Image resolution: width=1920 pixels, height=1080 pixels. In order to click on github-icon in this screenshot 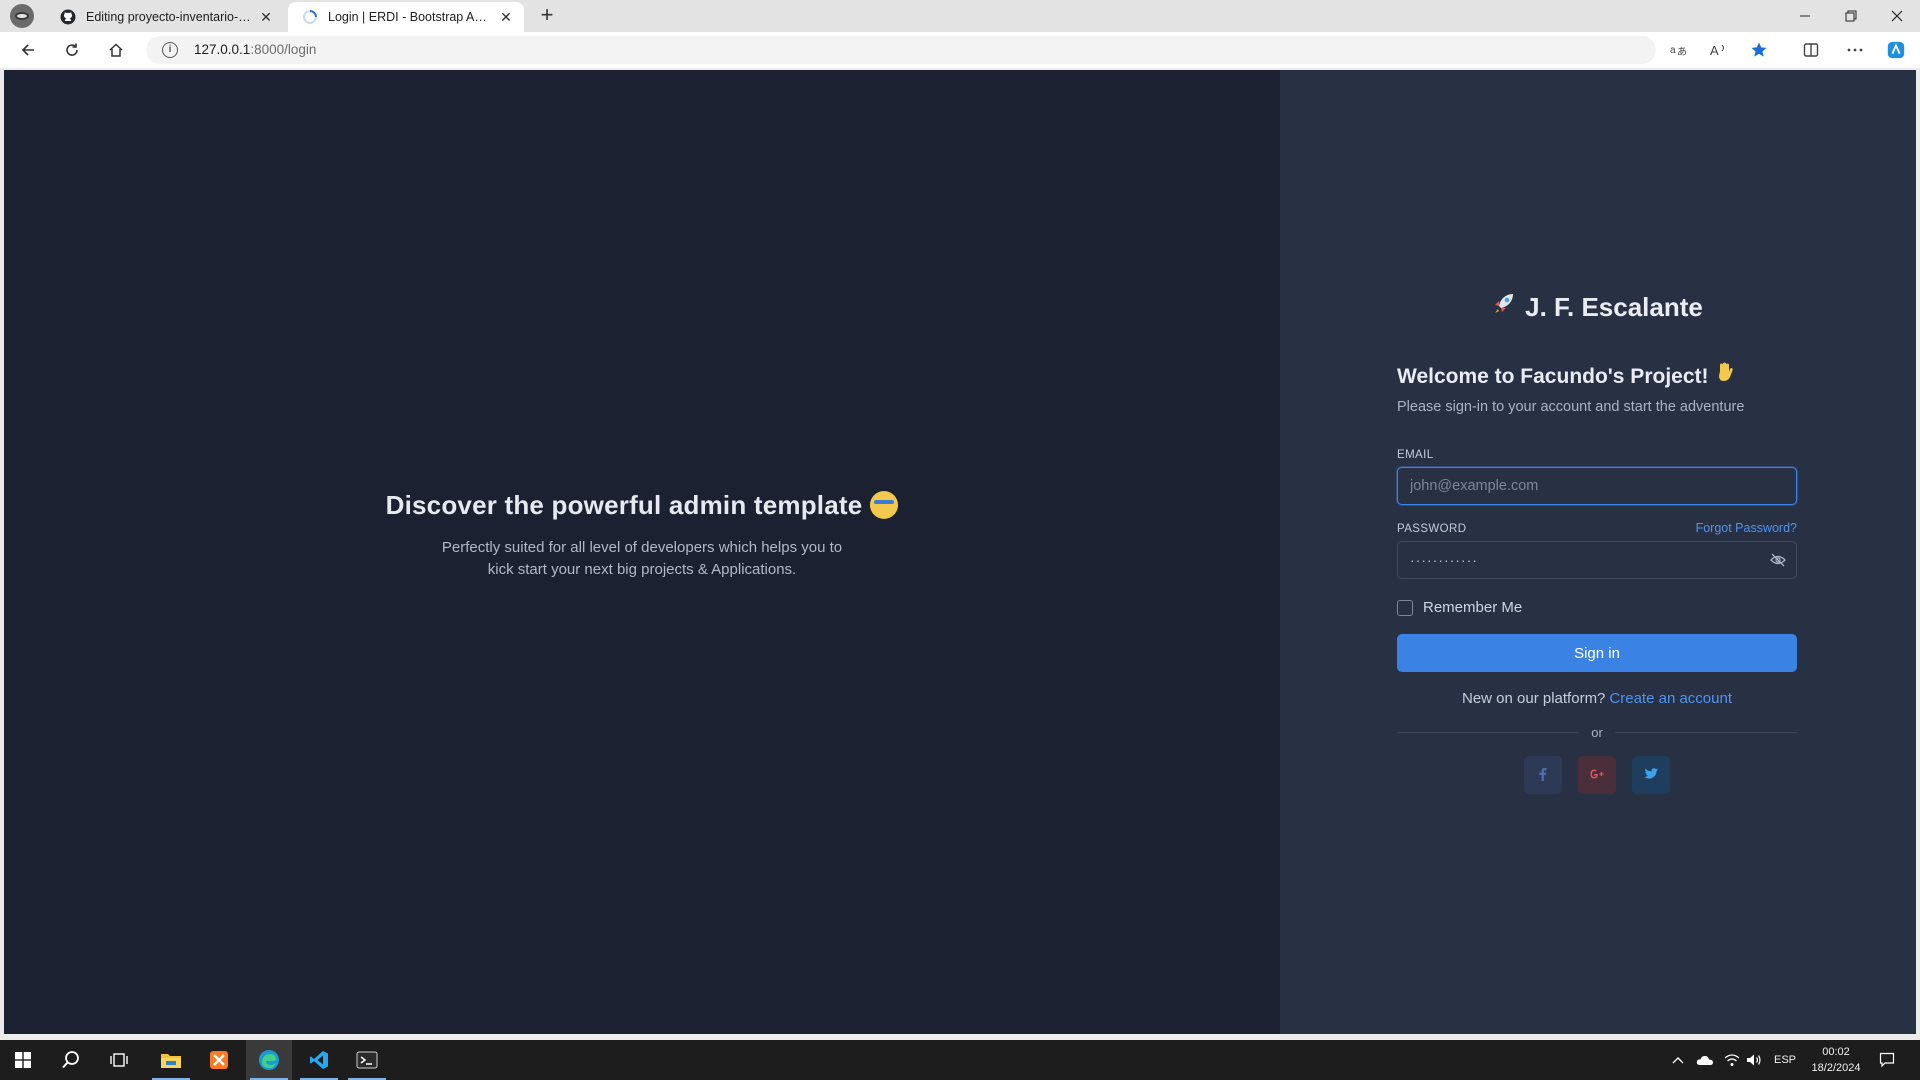, I will do `click(68, 17)`.